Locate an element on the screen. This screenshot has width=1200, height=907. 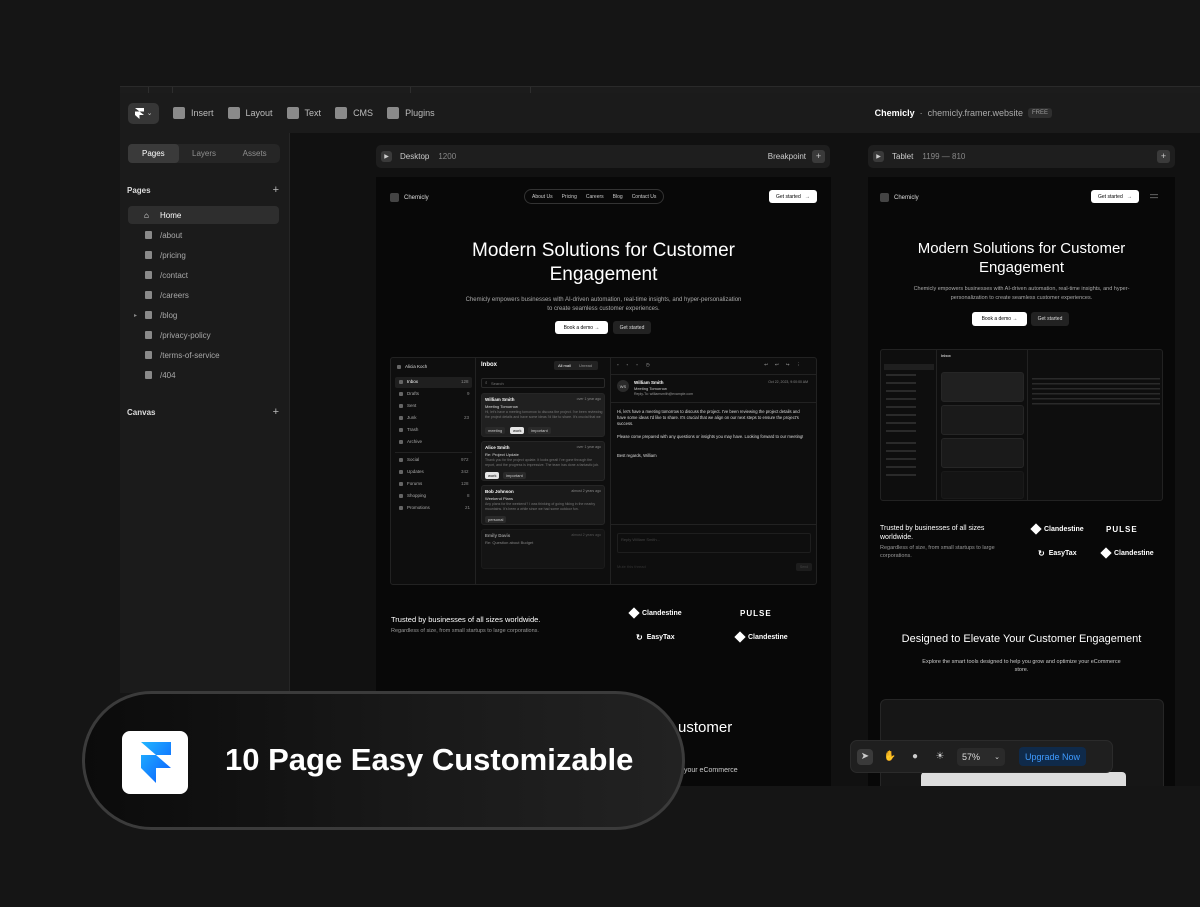
cms-button: CMS is located at coordinates (354, 113).